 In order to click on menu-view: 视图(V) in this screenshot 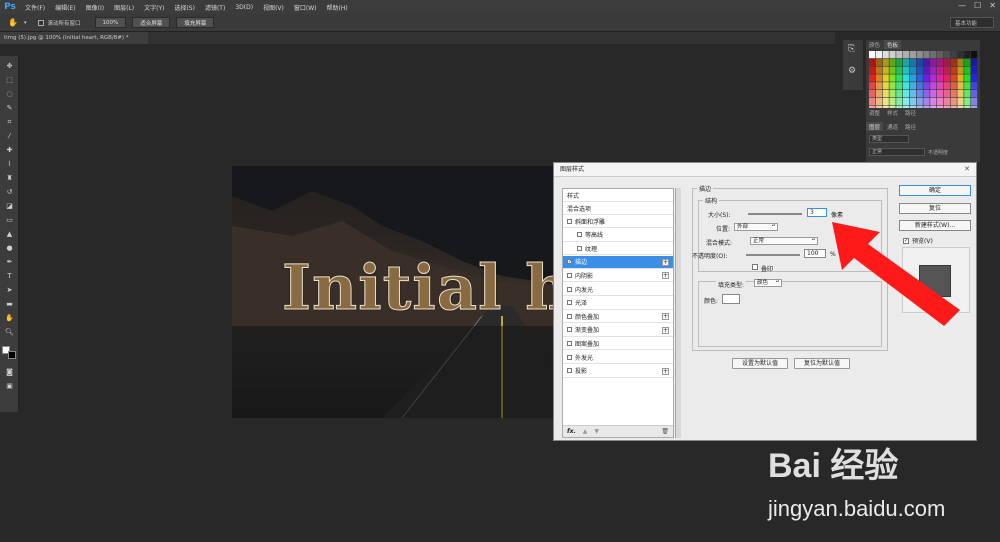, I will do `click(273, 7)`.